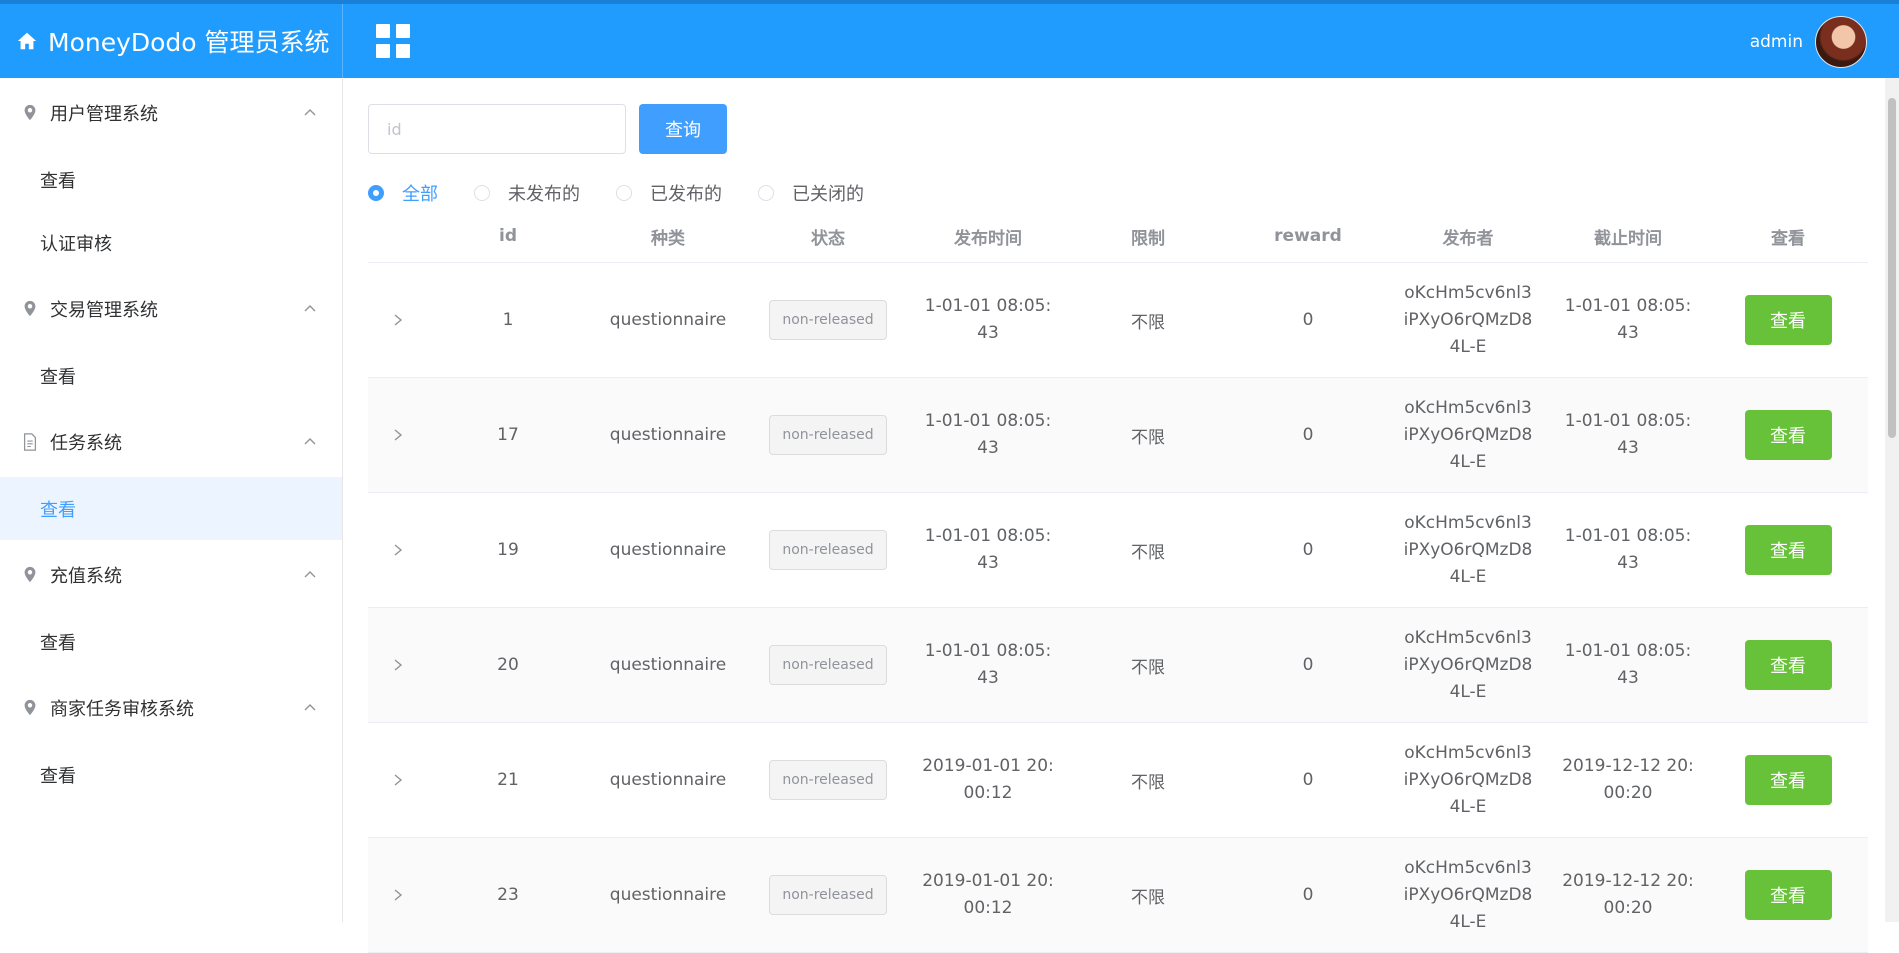 This screenshot has height=953, width=1899. Describe the element at coordinates (171, 442) in the screenshot. I see `sidebar-group-task-system: 任务系统` at that location.